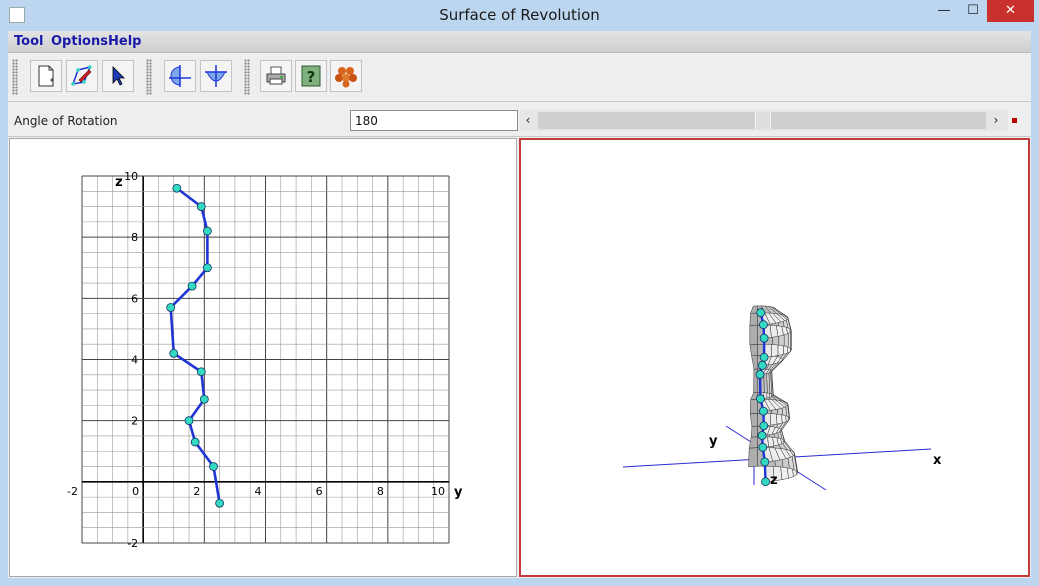  What do you see at coordinates (438, 491) in the screenshot?
I see `y-tick-label: 10` at bounding box center [438, 491].